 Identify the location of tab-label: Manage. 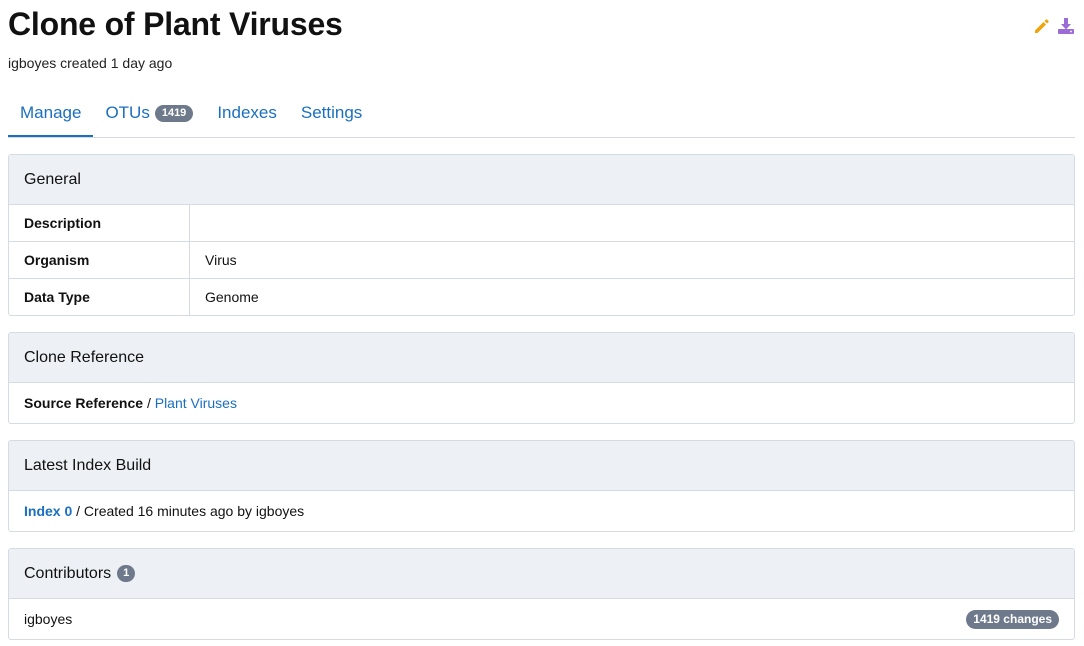
(51, 112).